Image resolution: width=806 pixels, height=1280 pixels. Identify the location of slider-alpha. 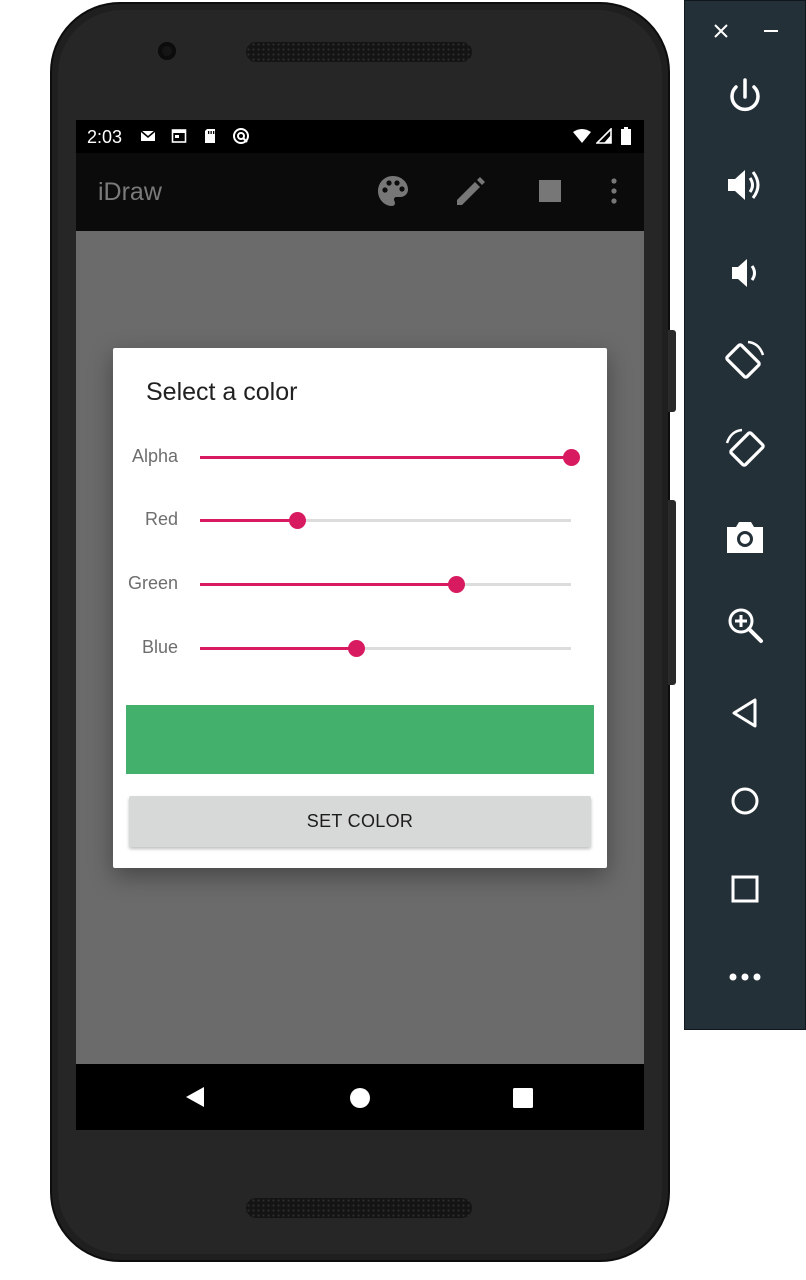
(390, 457).